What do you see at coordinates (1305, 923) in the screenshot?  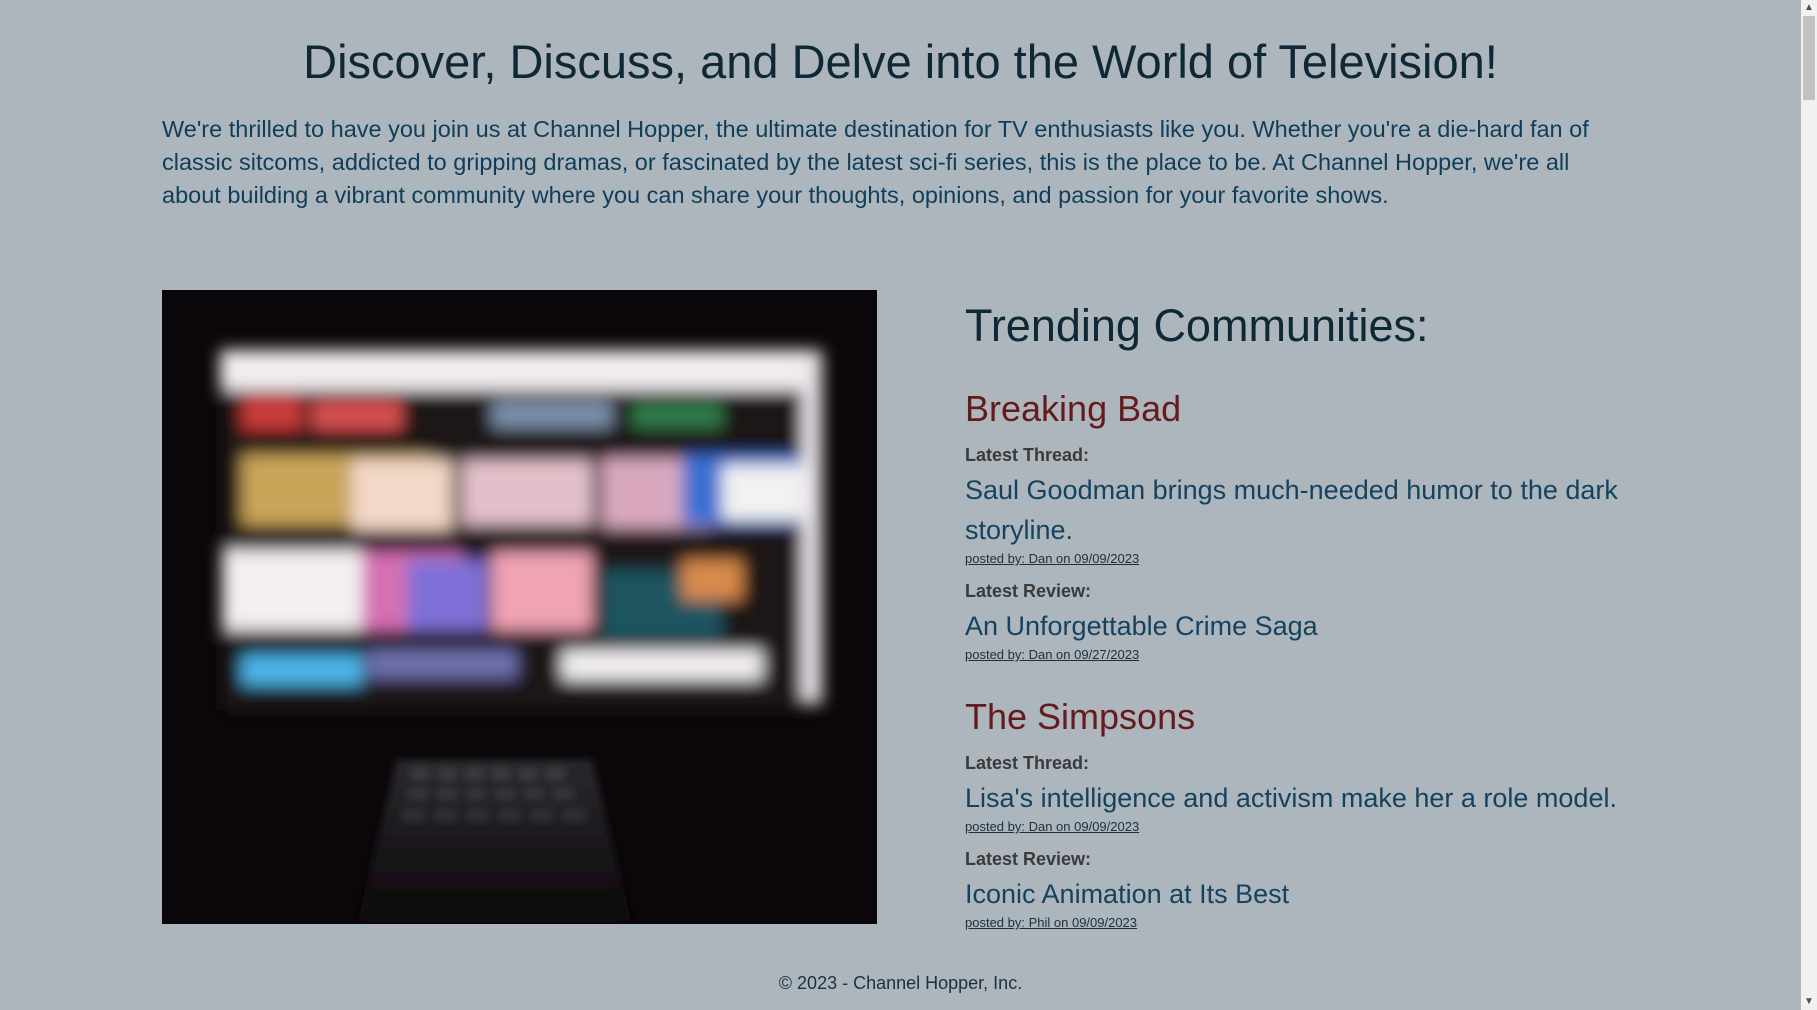 I see `review-posted-link: posted by: Phil on 09/09/2023` at bounding box center [1305, 923].